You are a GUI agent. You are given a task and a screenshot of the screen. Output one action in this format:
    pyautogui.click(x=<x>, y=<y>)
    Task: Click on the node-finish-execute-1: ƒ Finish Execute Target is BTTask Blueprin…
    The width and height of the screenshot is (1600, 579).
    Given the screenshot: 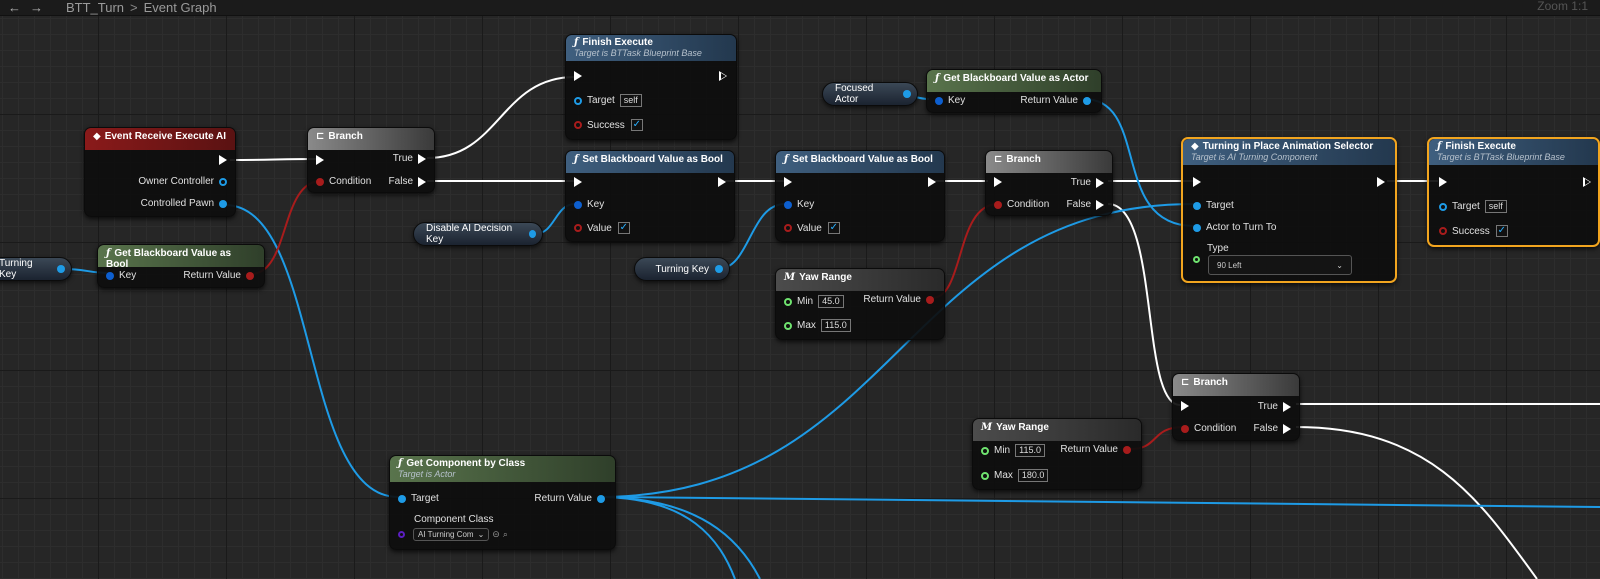 What is the action you would take?
    pyautogui.click(x=651, y=87)
    